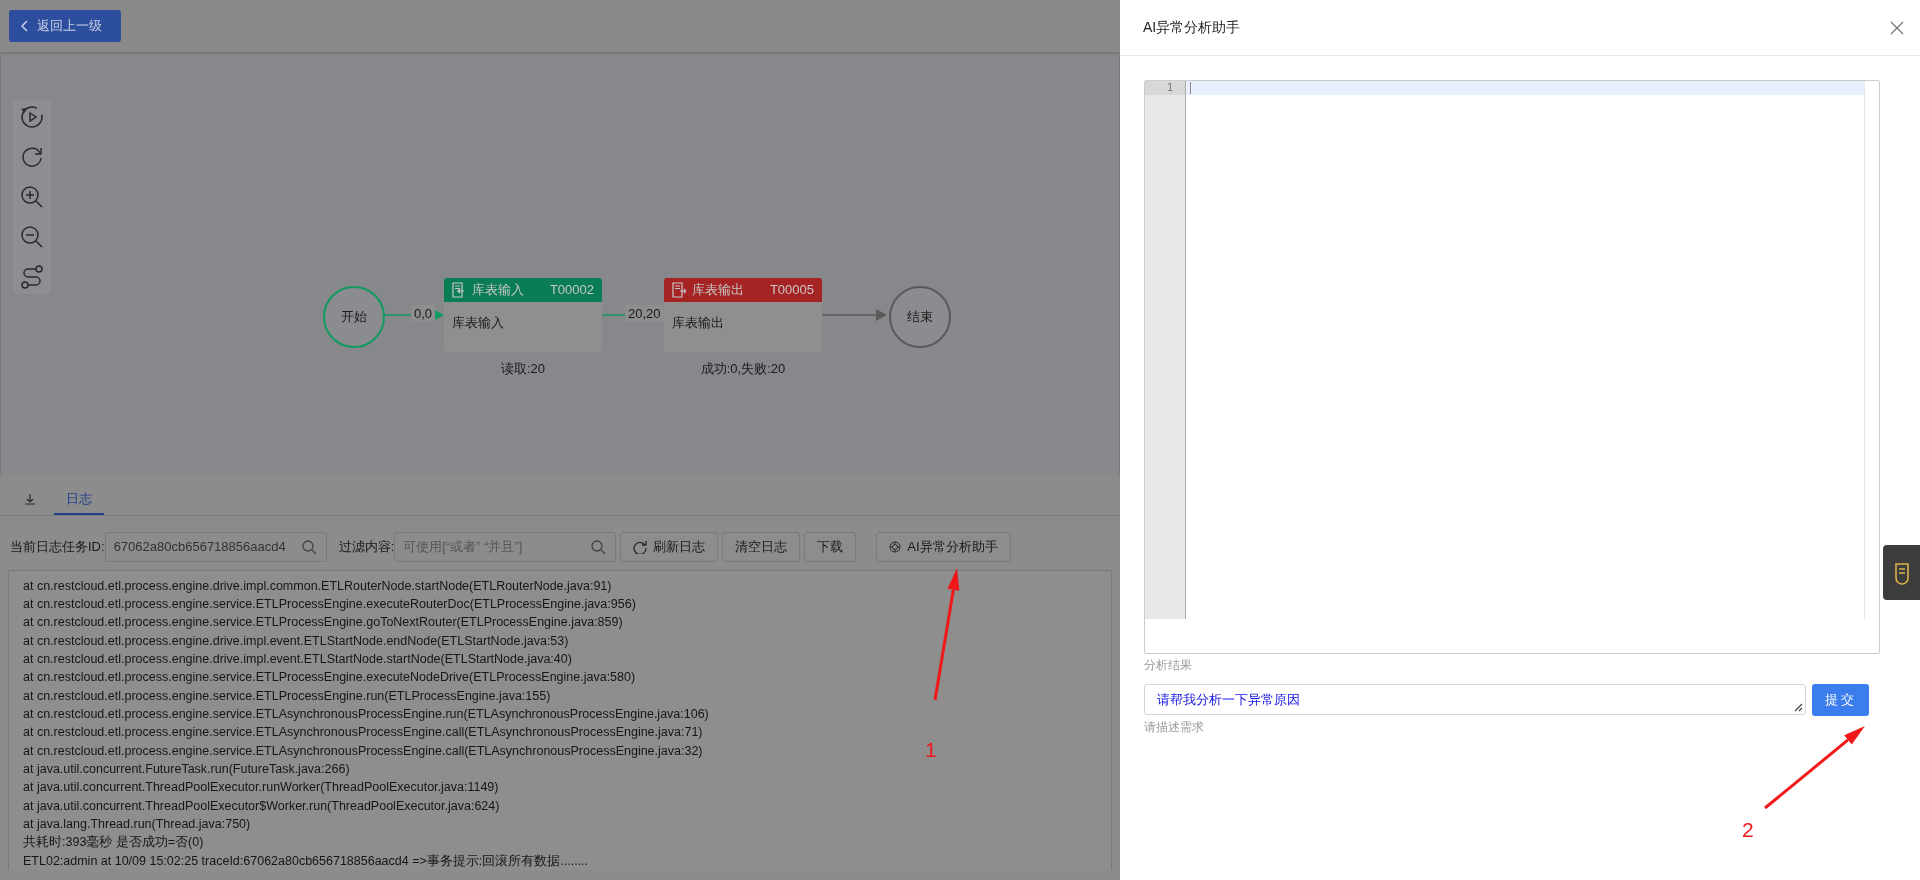  What do you see at coordinates (363, 733) in the screenshot?
I see `log-line: at cn.restcloud.etl.process.engine.service.ETLAsynchronousProcessEngine.call(ETLAsynchronousProcessEngine.java:71)` at bounding box center [363, 733].